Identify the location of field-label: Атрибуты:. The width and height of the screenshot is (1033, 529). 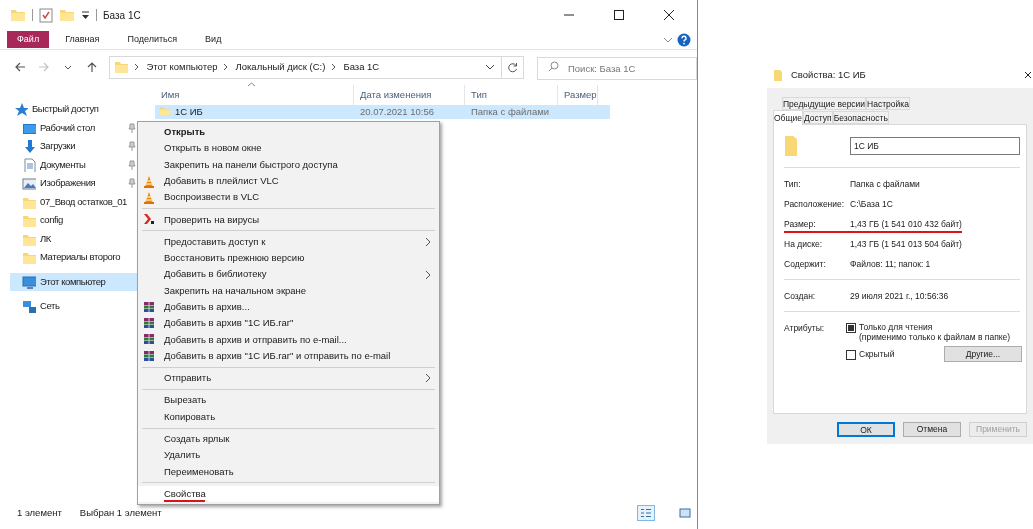
(805, 328).